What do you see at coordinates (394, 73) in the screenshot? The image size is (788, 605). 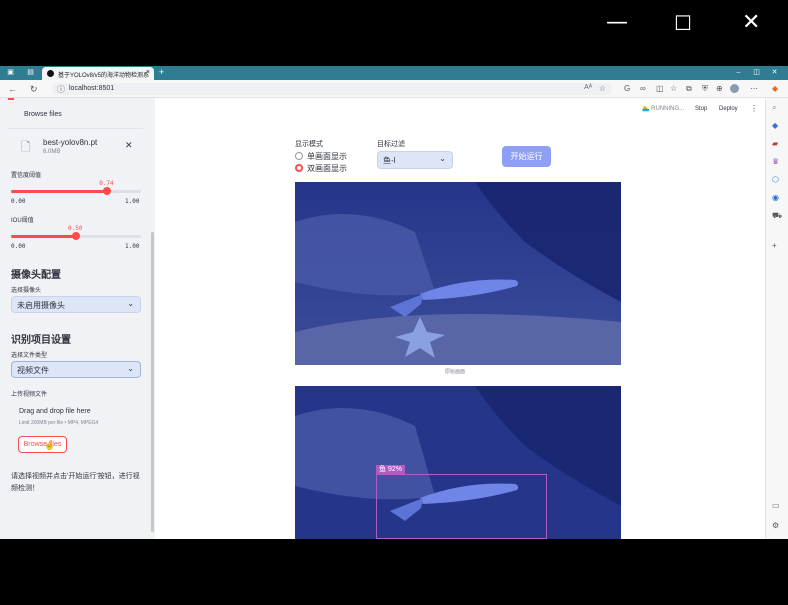 I see `tab-bar: ▣ ▤ 基于YOLOv8/v5的海洋动物检测系 × + – ◫ ✕` at bounding box center [394, 73].